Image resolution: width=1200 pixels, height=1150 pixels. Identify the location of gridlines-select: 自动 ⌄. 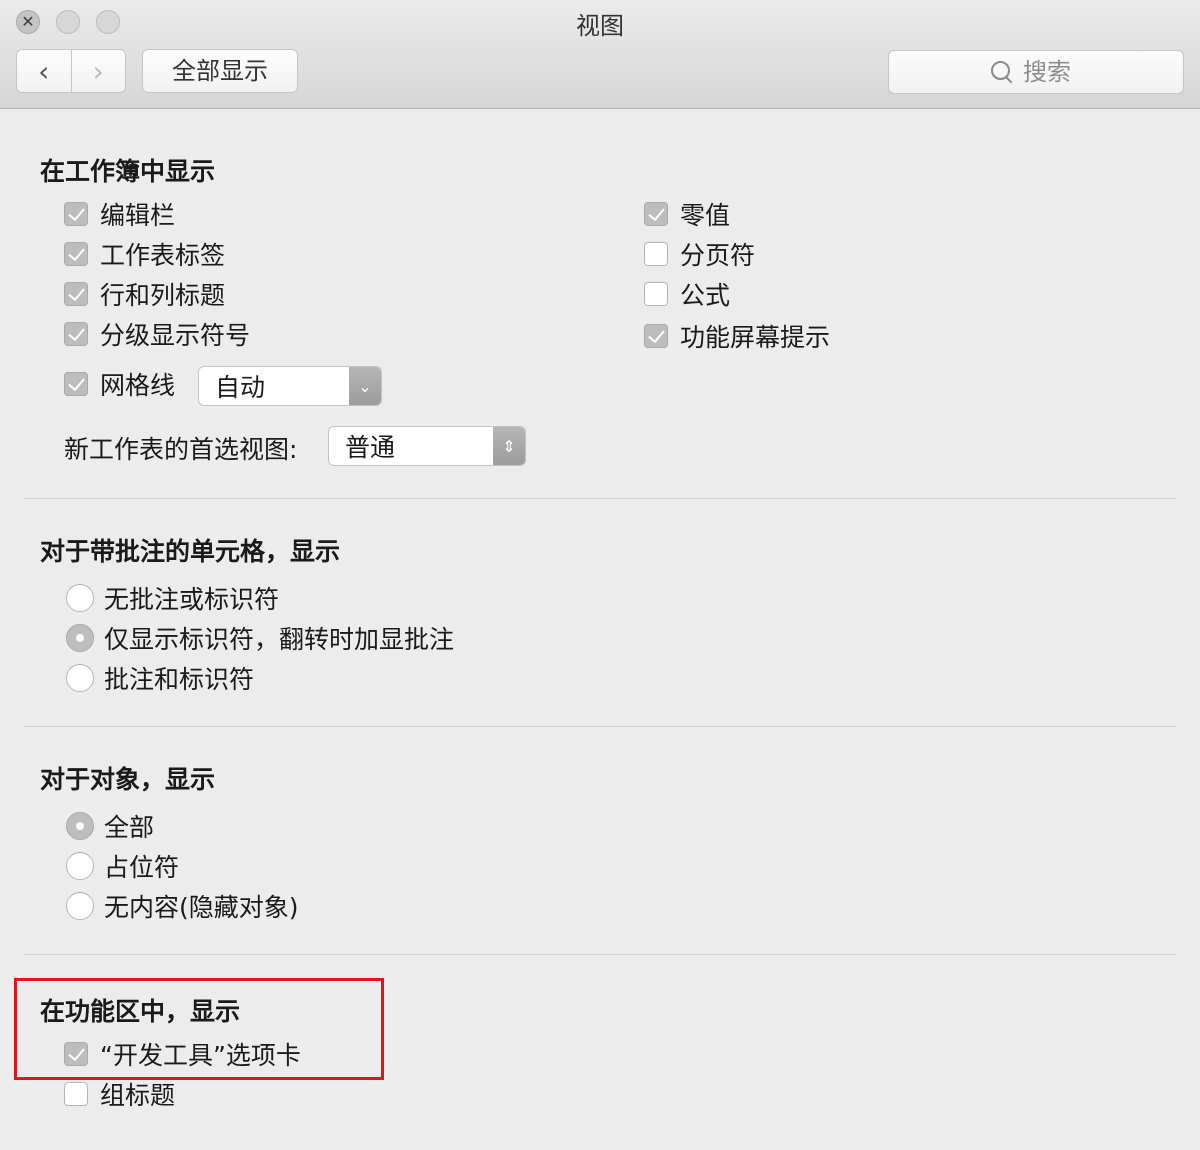
(290, 386).